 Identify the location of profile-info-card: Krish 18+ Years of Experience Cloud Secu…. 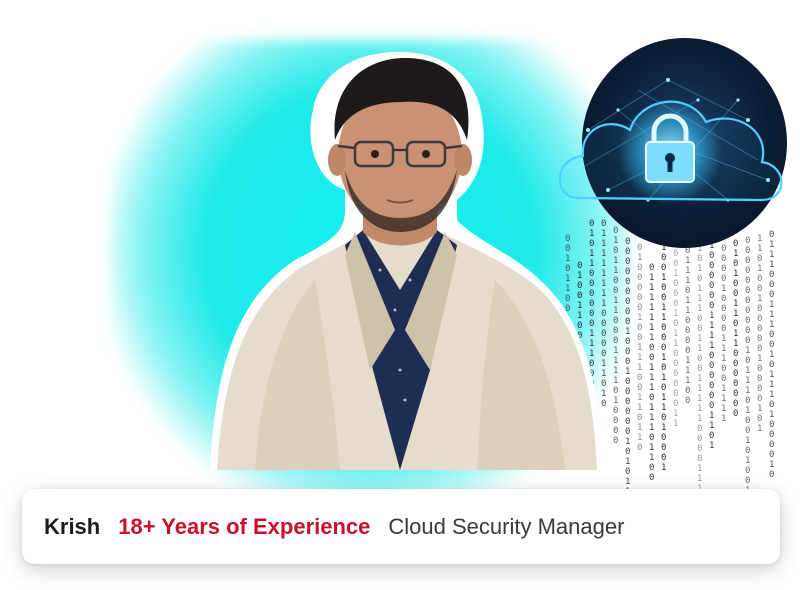
(401, 526).